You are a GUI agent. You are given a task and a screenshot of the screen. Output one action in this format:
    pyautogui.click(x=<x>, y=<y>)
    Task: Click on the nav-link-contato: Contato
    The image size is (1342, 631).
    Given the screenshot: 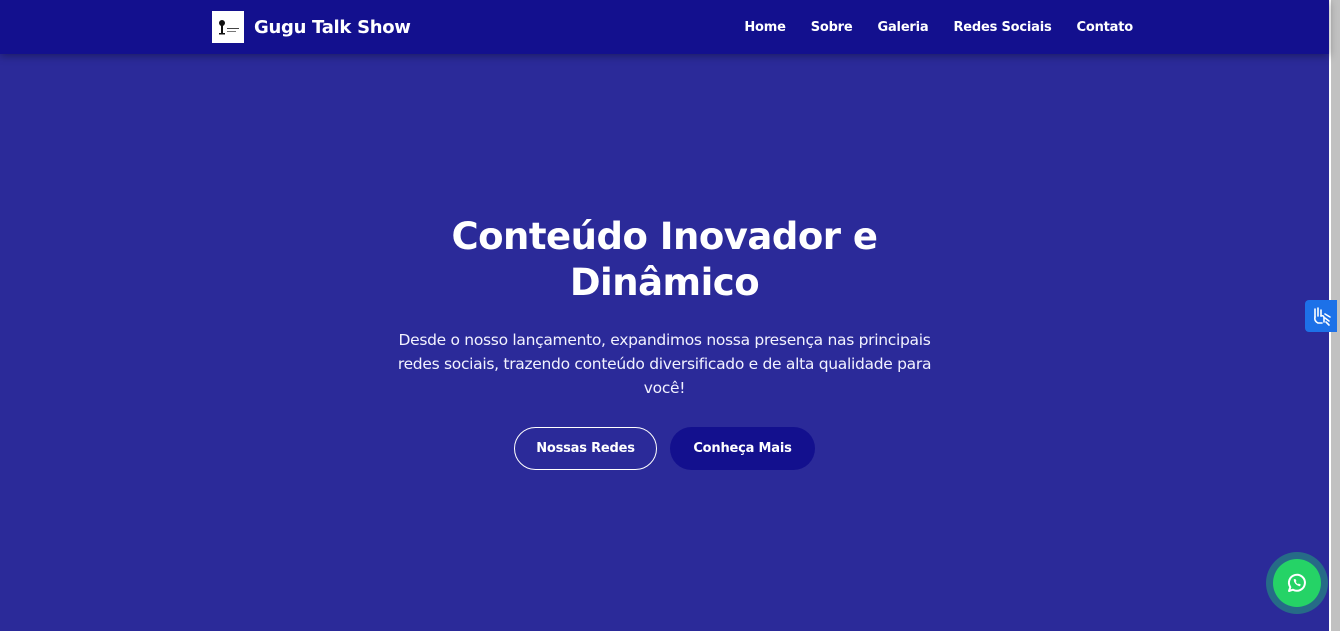 What is the action you would take?
    pyautogui.click(x=1105, y=27)
    